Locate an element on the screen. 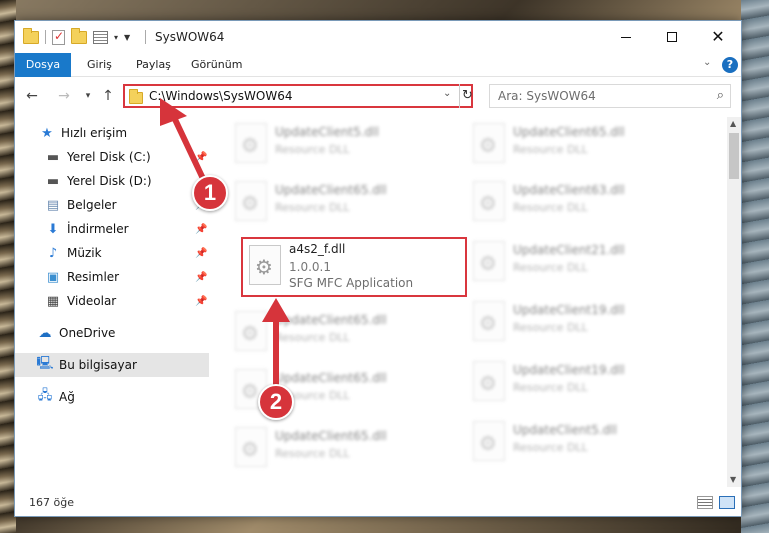 This screenshot has height=533, width=769. tab-home: Giriş is located at coordinates (99, 65).